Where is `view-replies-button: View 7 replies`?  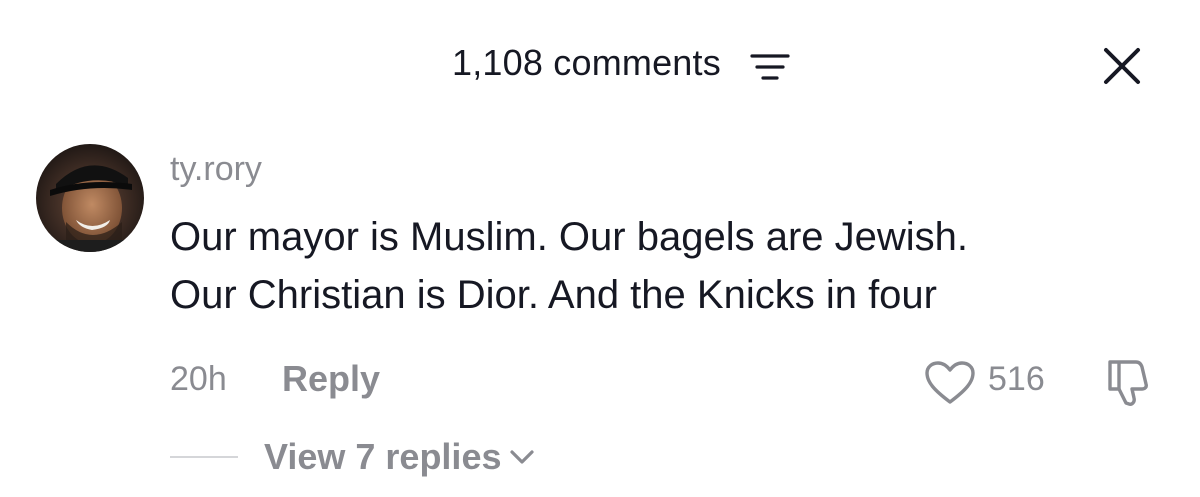 view-replies-button: View 7 replies is located at coordinates (400, 457).